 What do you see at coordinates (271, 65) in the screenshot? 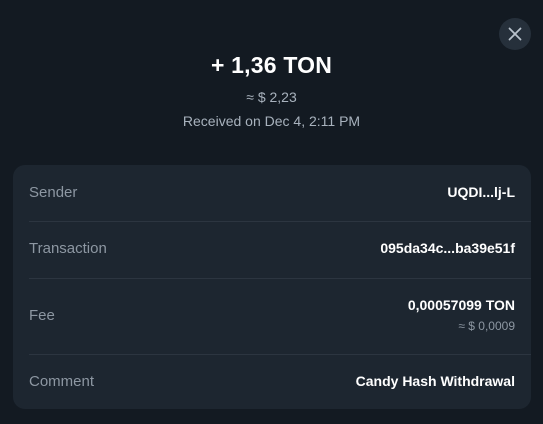
I see `transaction-amount: + 1,36 TON` at bounding box center [271, 65].